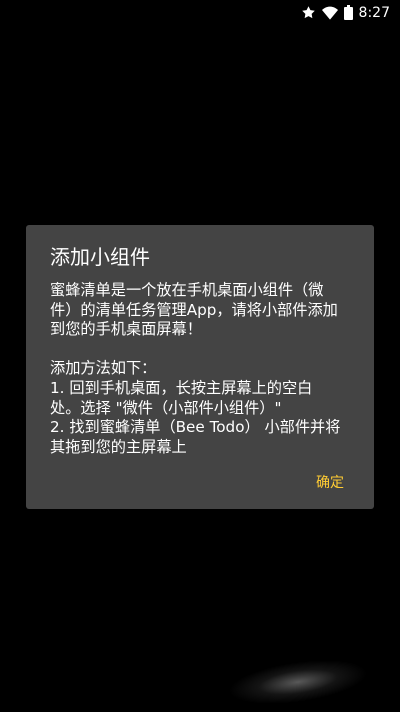  What do you see at coordinates (100, 257) in the screenshot?
I see `dialog-title: 添加小组件` at bounding box center [100, 257].